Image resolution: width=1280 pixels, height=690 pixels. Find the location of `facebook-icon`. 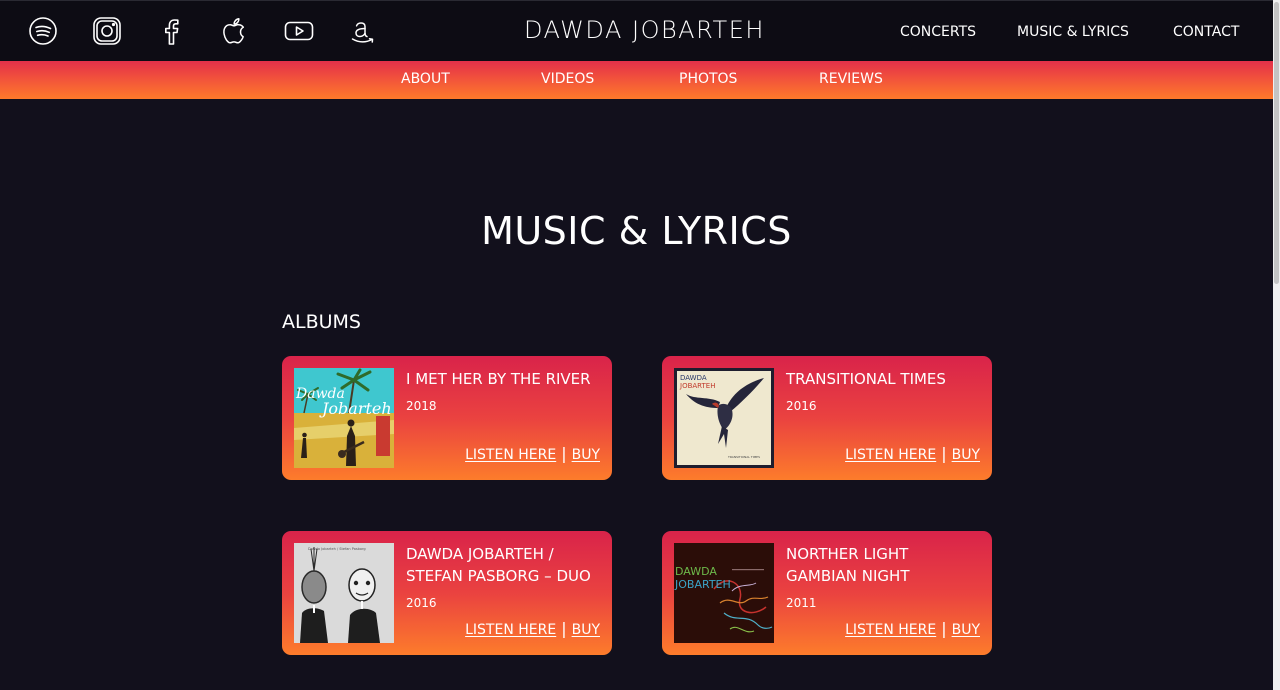

facebook-icon is located at coordinates (171, 31).